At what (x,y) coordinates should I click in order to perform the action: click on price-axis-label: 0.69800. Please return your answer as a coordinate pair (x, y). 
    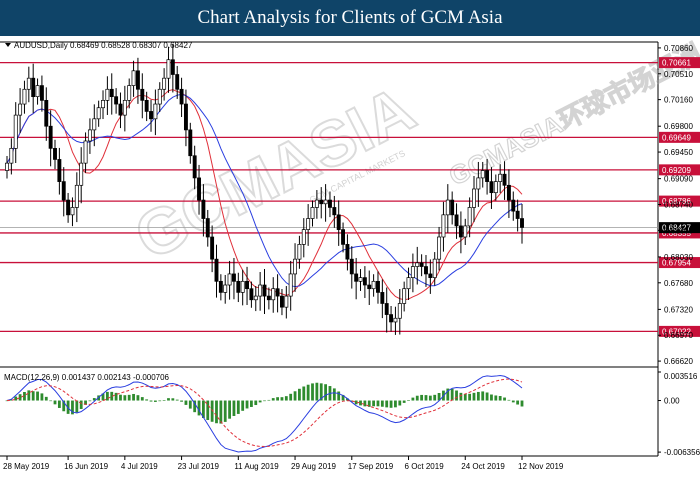
    Looking at the image, I should click on (678, 126).